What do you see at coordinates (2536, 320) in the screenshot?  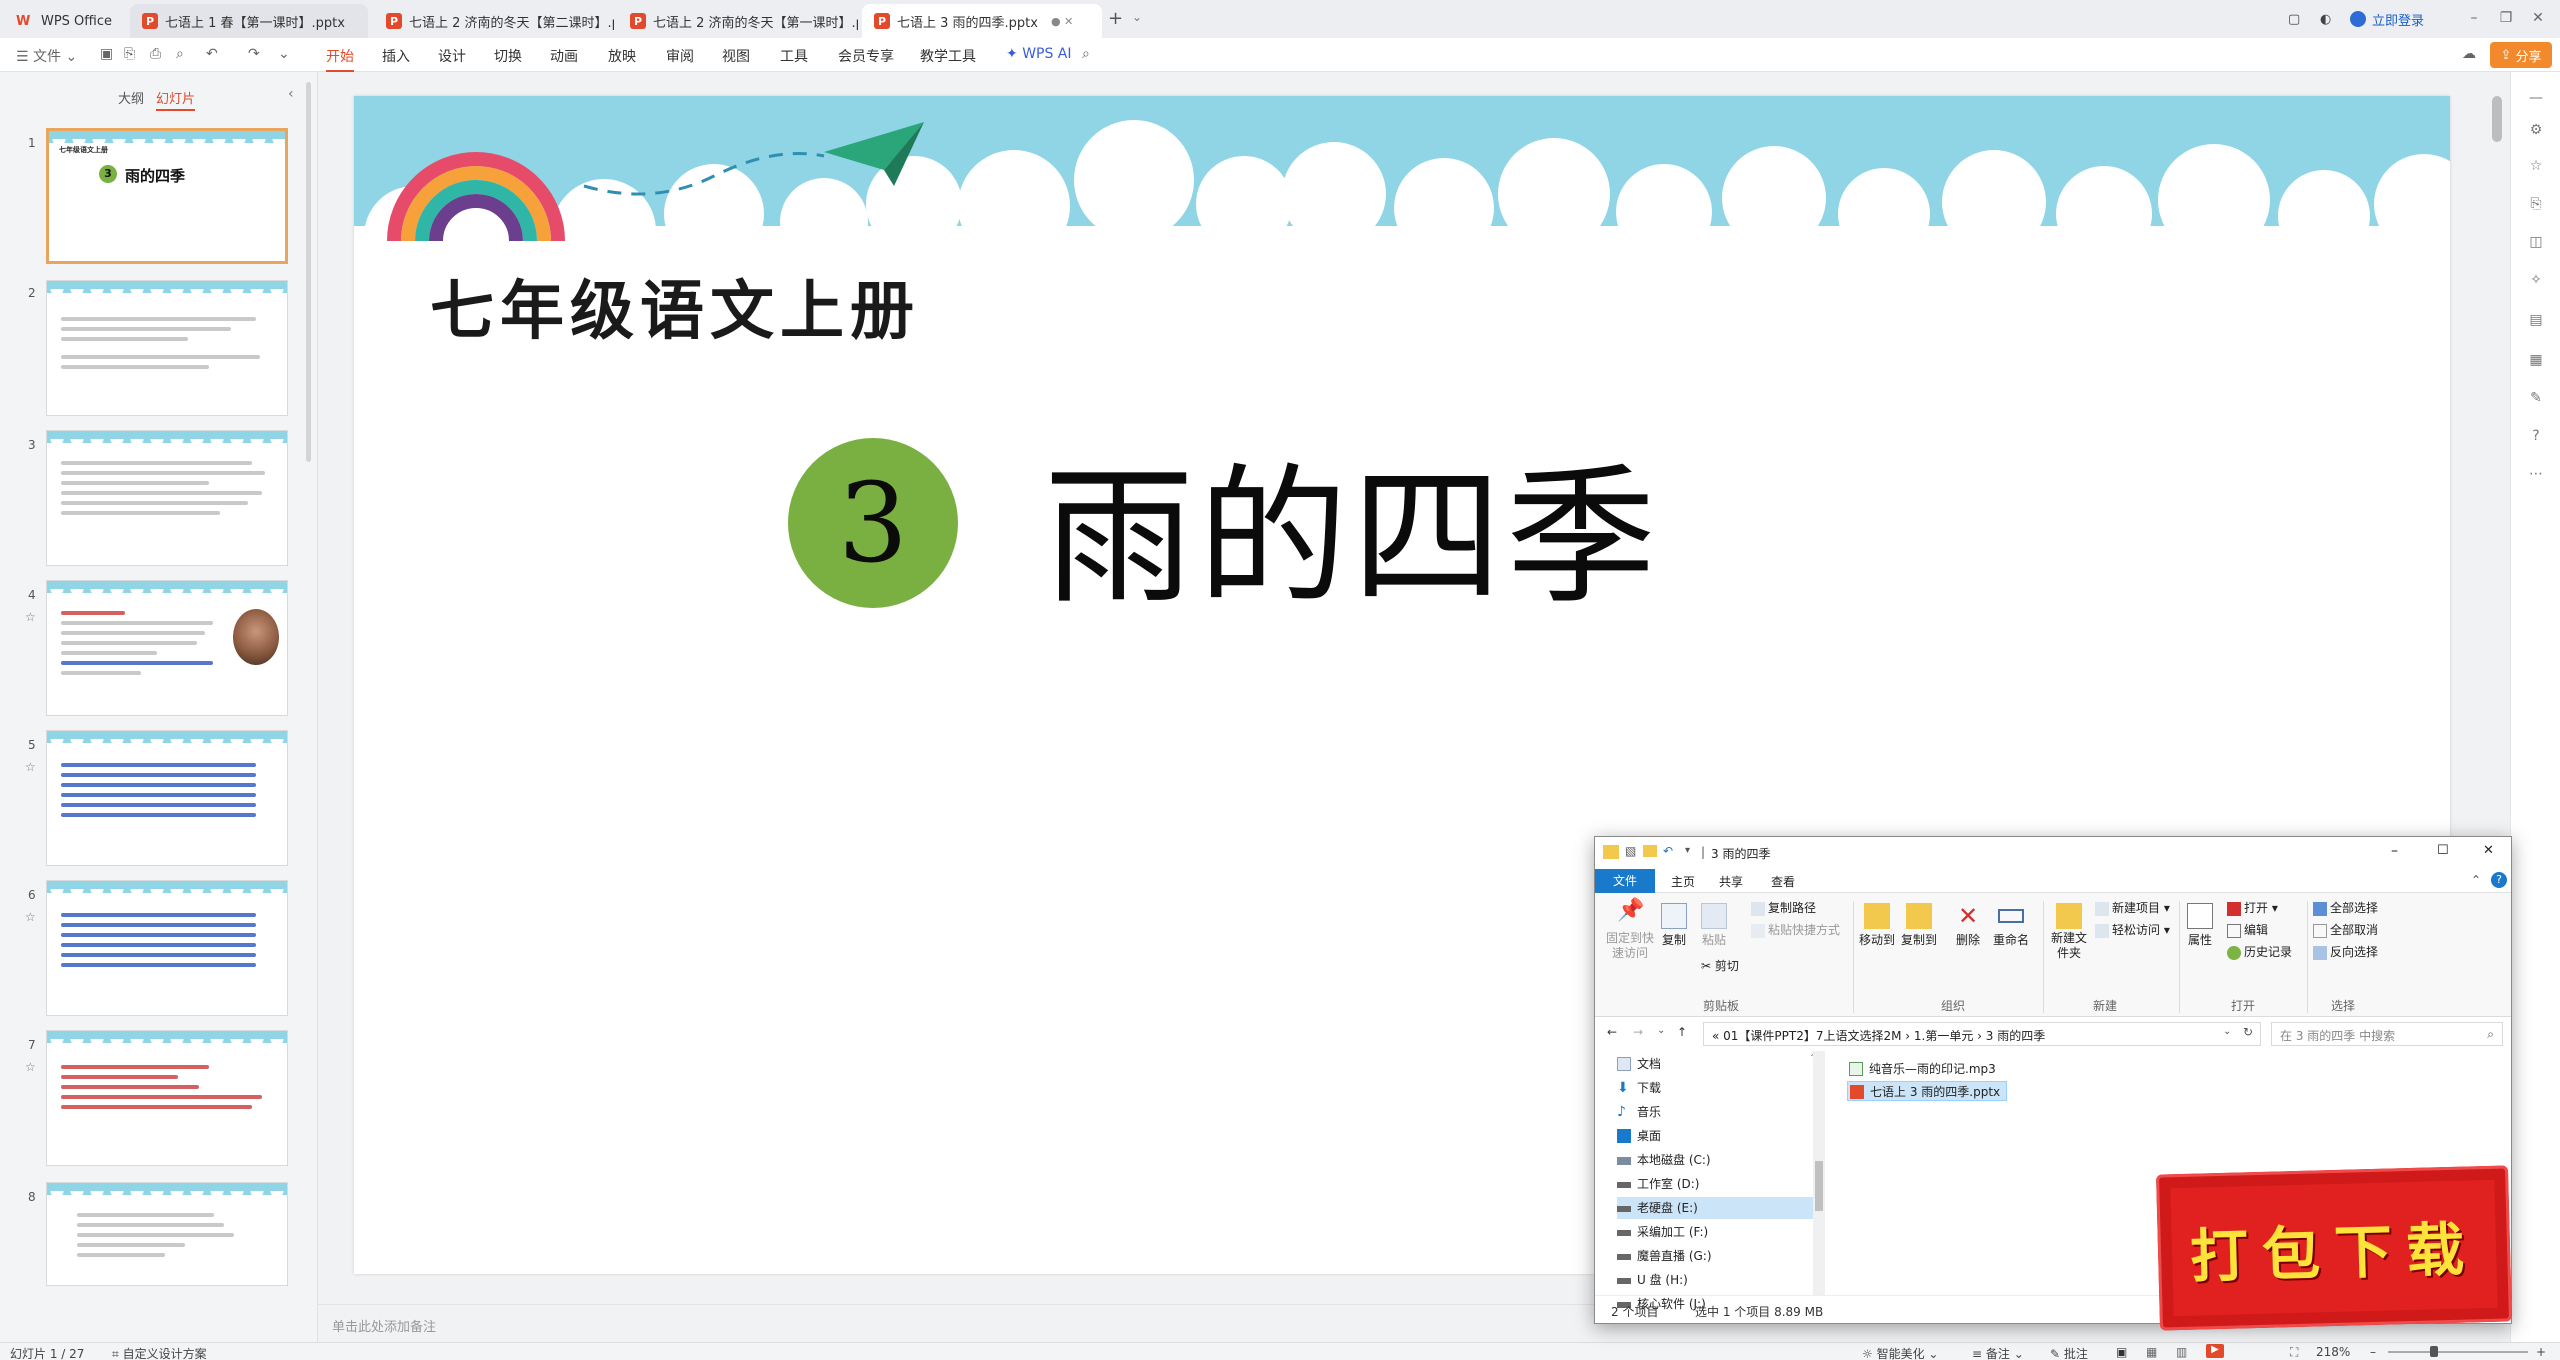 I see `layout-icon: ▤` at bounding box center [2536, 320].